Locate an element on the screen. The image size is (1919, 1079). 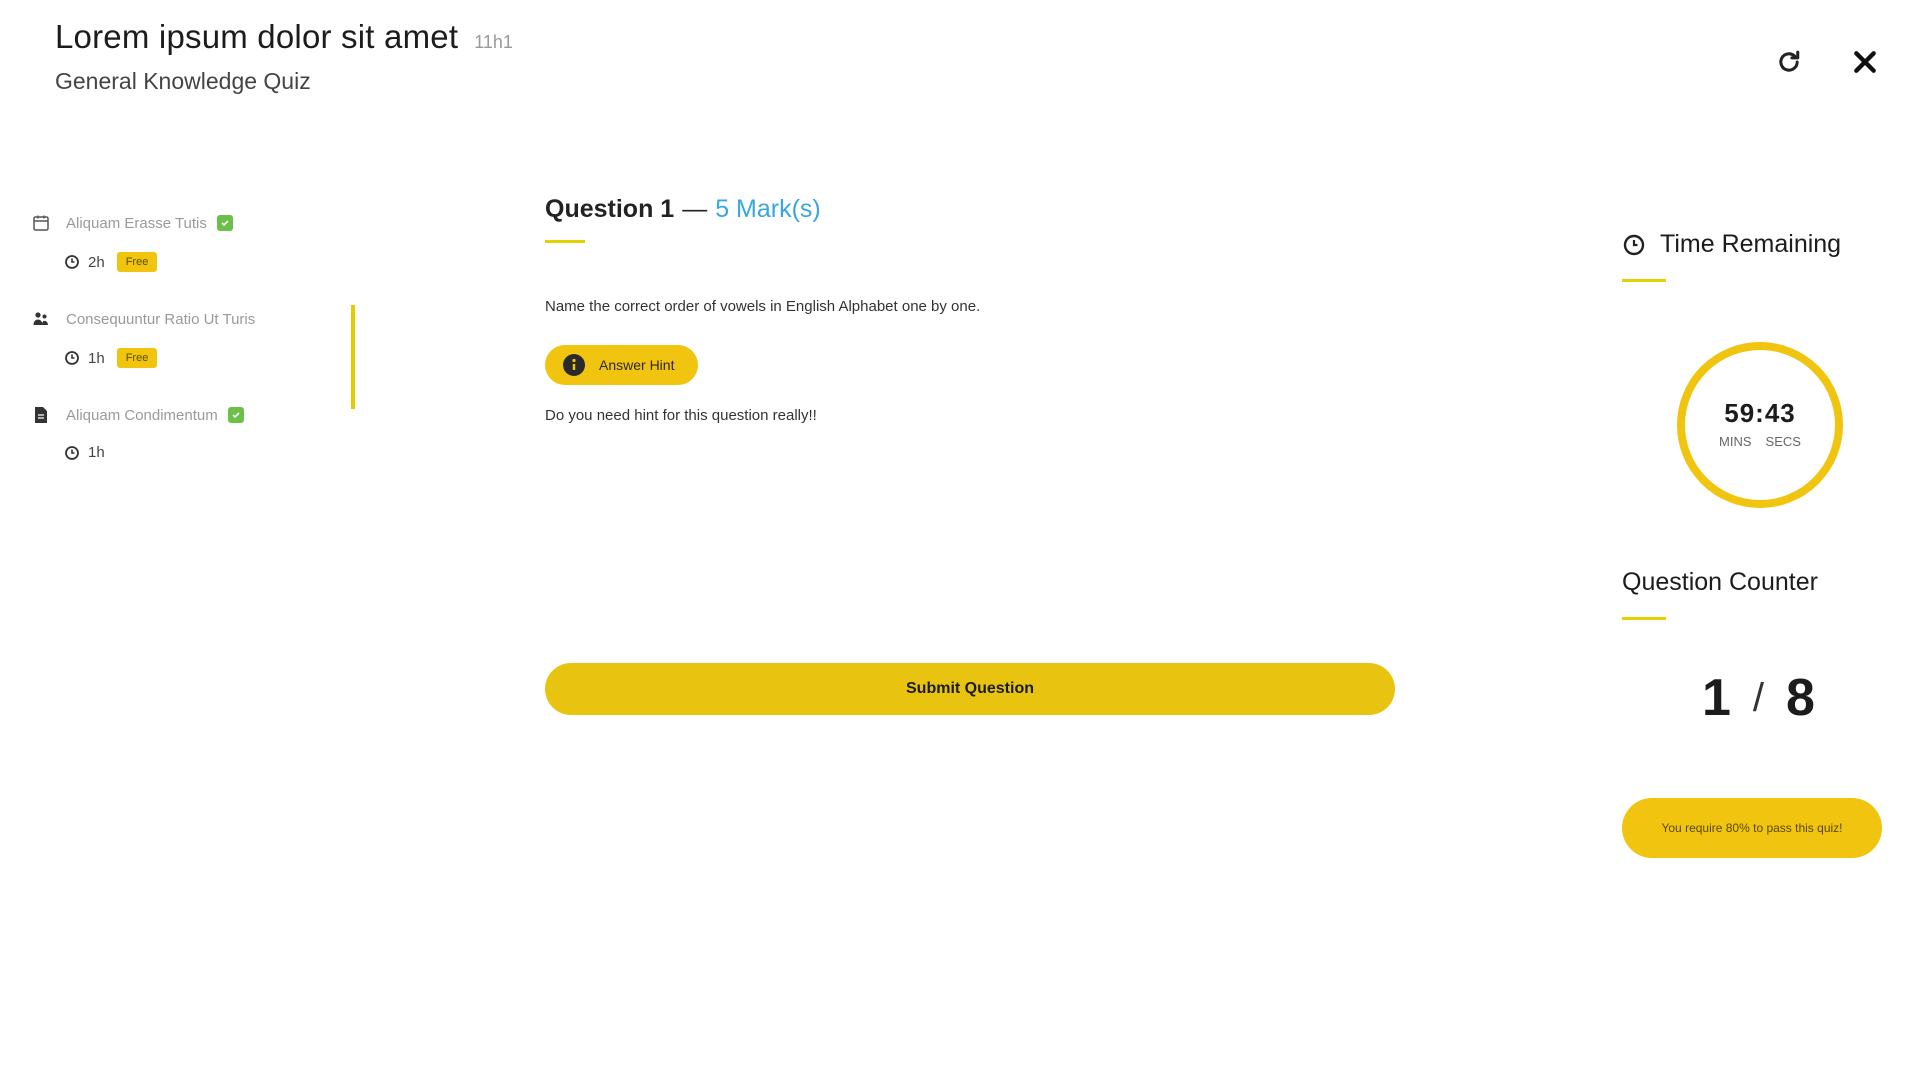
lesson-title: Consequuntur Ratio Ut Turis is located at coordinates (161, 319).